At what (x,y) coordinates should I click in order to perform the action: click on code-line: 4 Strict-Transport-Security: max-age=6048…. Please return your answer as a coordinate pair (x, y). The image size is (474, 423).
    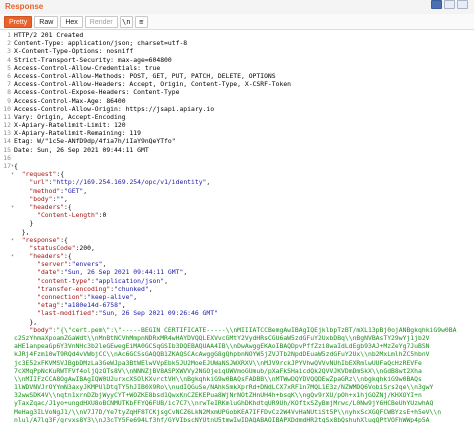
    Looking at the image, I should click on (237, 60).